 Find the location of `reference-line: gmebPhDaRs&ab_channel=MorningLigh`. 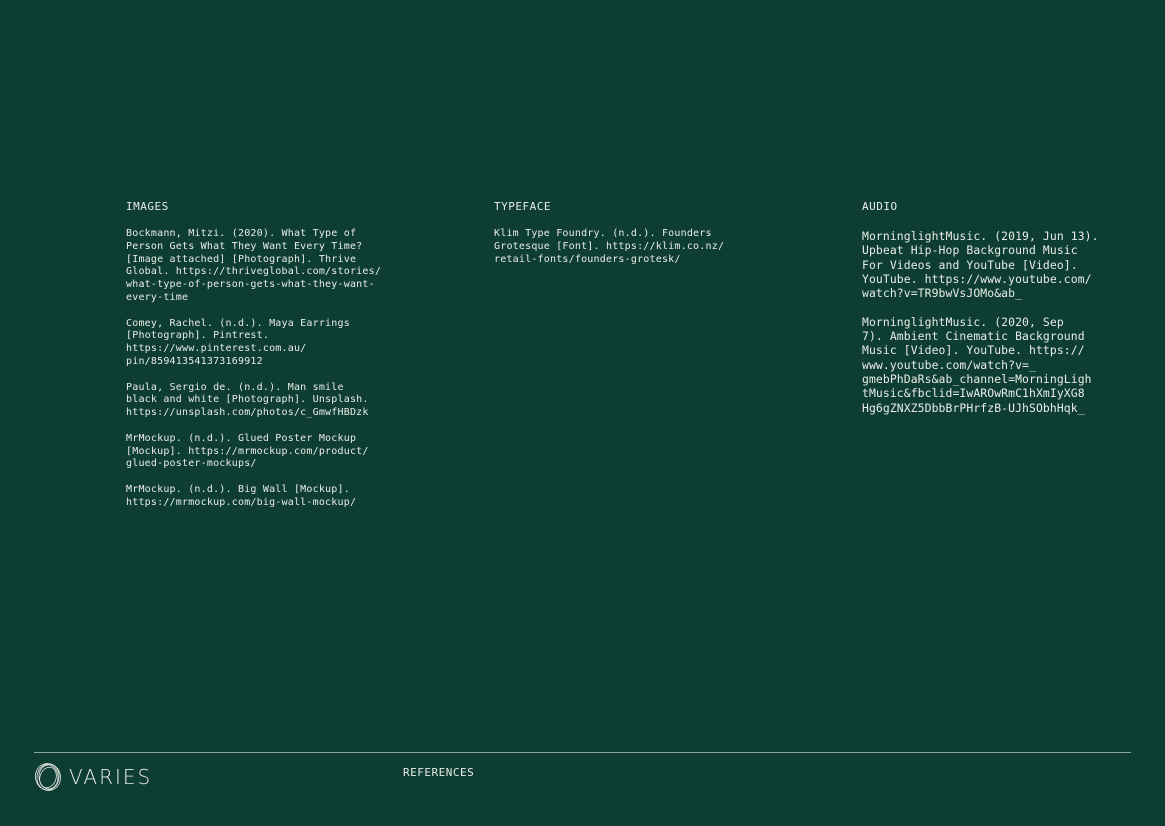

reference-line: gmebPhDaRs&ab_channel=MorningLigh is located at coordinates (977, 378).